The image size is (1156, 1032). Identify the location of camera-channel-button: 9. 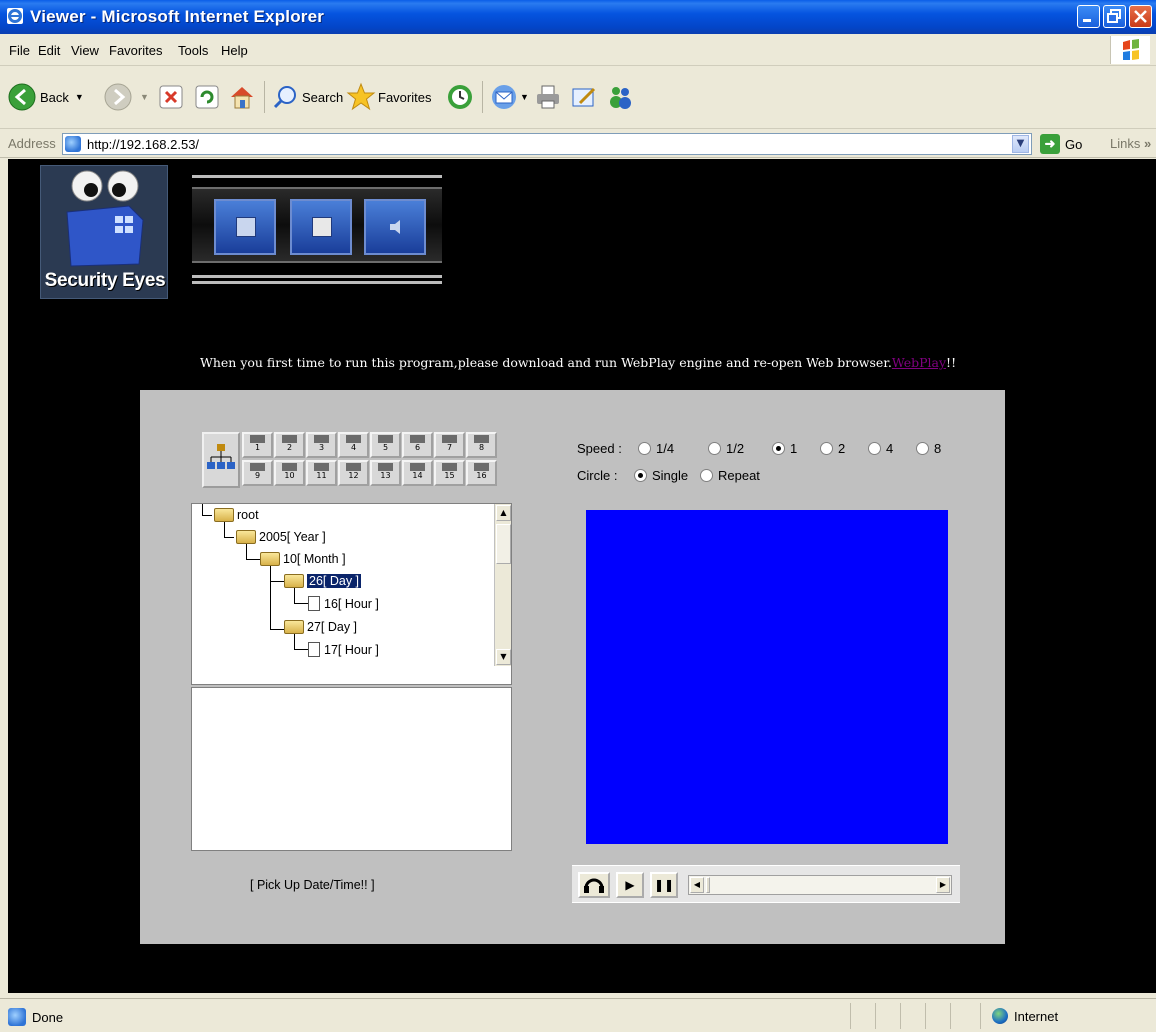
(257, 473).